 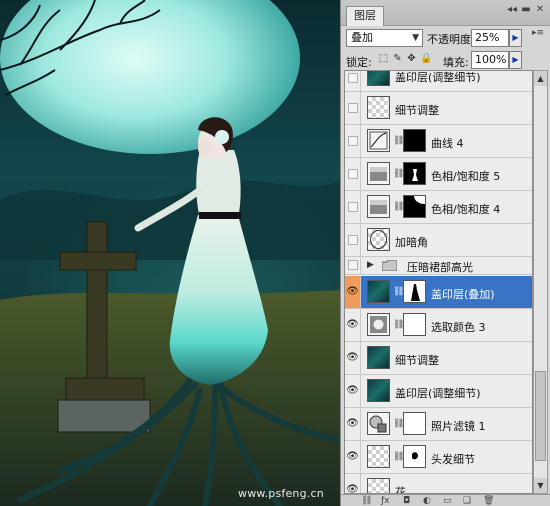 I want to click on photo-filter-icon, so click(x=378, y=423).